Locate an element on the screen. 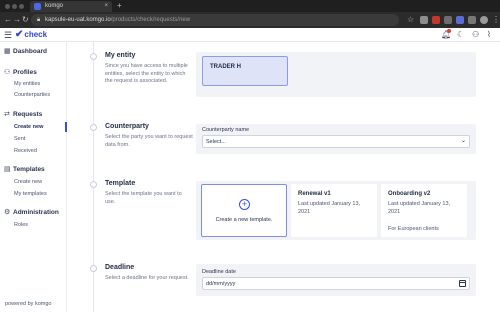 Image resolution: width=500 pixels, height=312 pixels. step-title-counterparty: Counterparty is located at coordinates (127, 126).